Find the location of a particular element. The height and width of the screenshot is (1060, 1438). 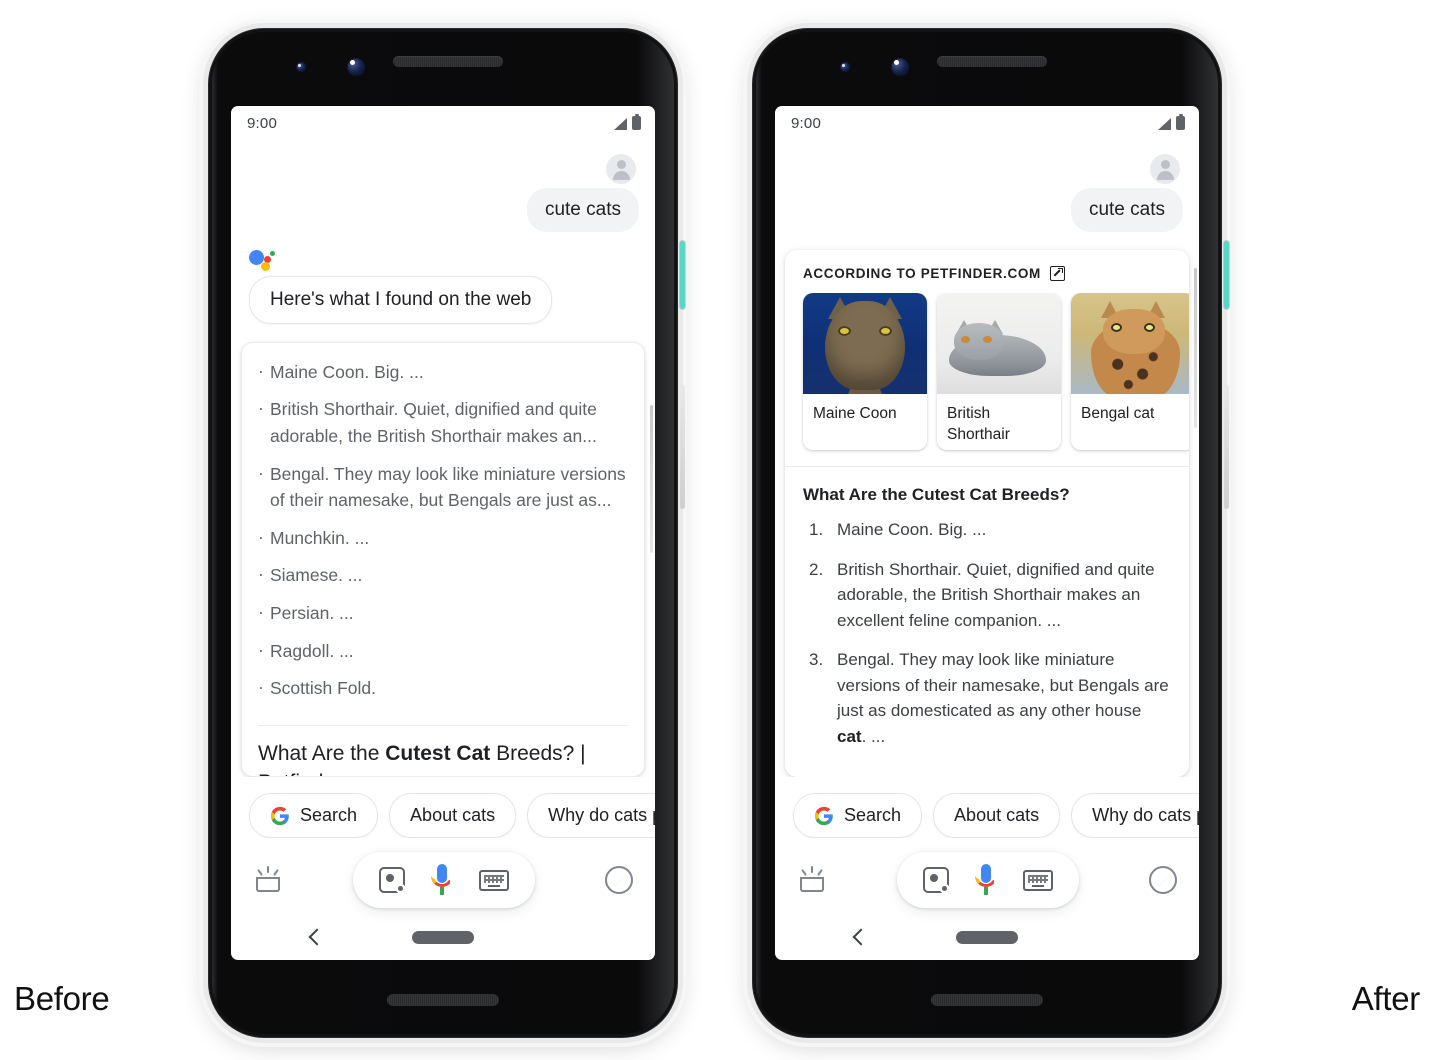

list-item-number: 3. is located at coordinates (816, 659).